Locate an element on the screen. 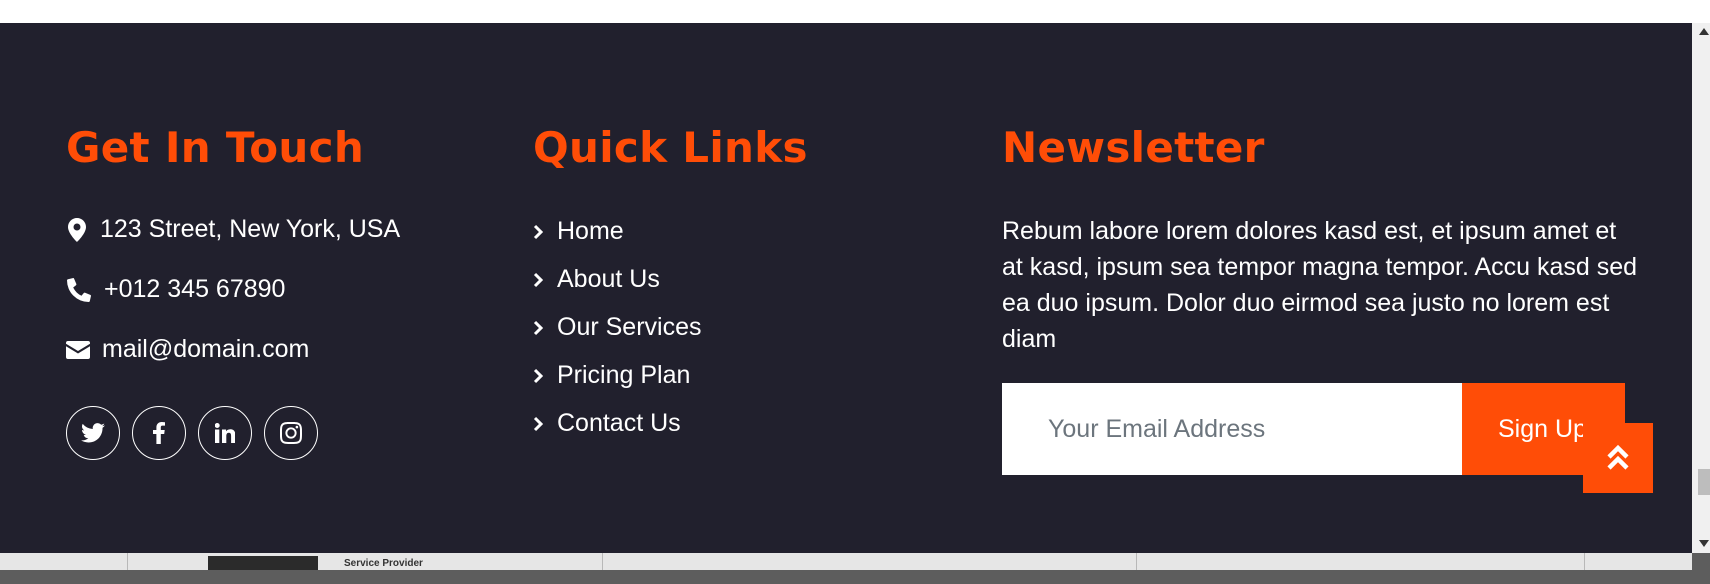  newsletter-email-input is located at coordinates (1232, 429).